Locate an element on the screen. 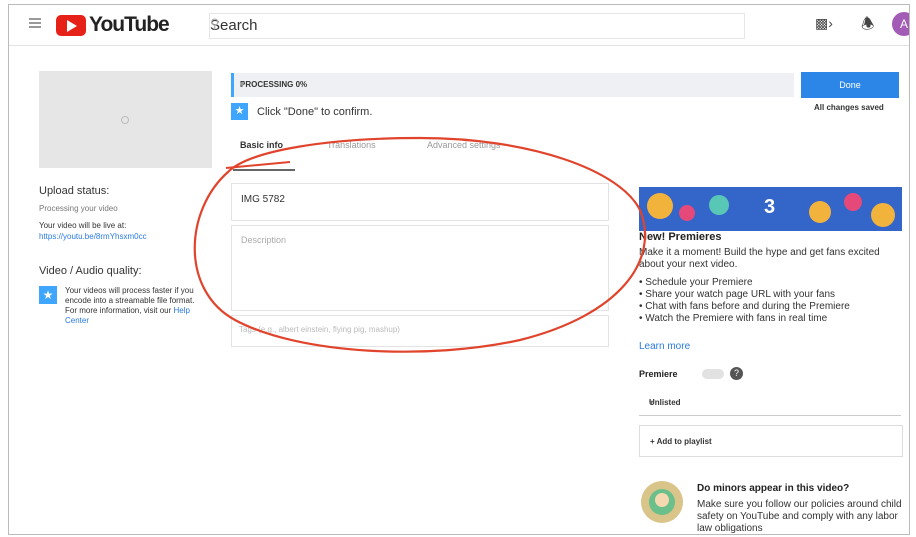 This screenshot has width=916, height=537. tab-basic-info: Basic info is located at coordinates (261, 145).